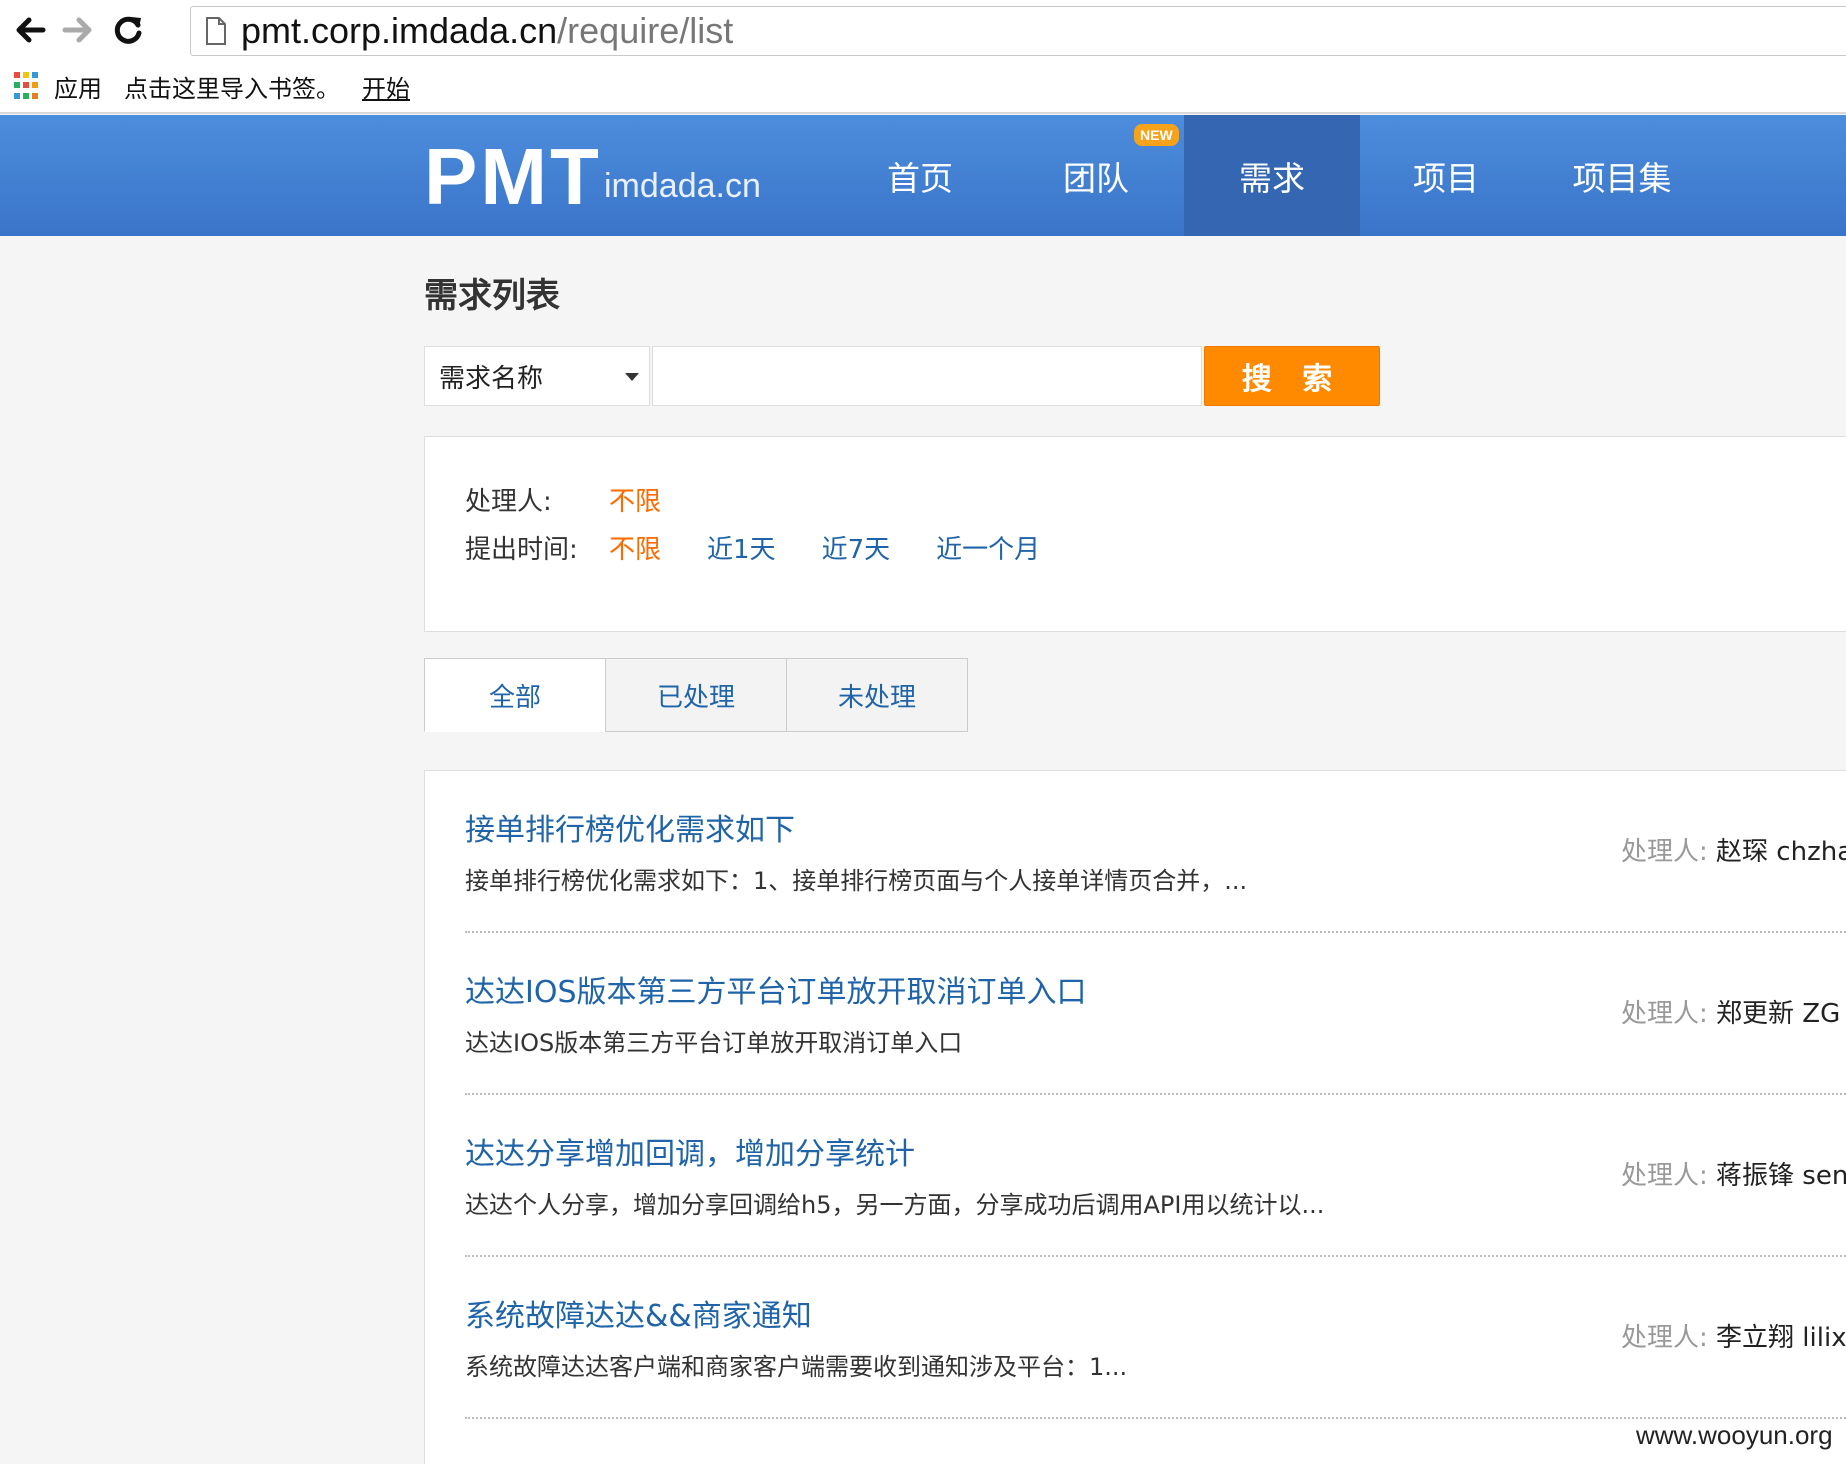 This screenshot has width=1846, height=1464. Describe the element at coordinates (1781, 852) in the screenshot. I see `handler-name: 赵琛 chzha` at that location.